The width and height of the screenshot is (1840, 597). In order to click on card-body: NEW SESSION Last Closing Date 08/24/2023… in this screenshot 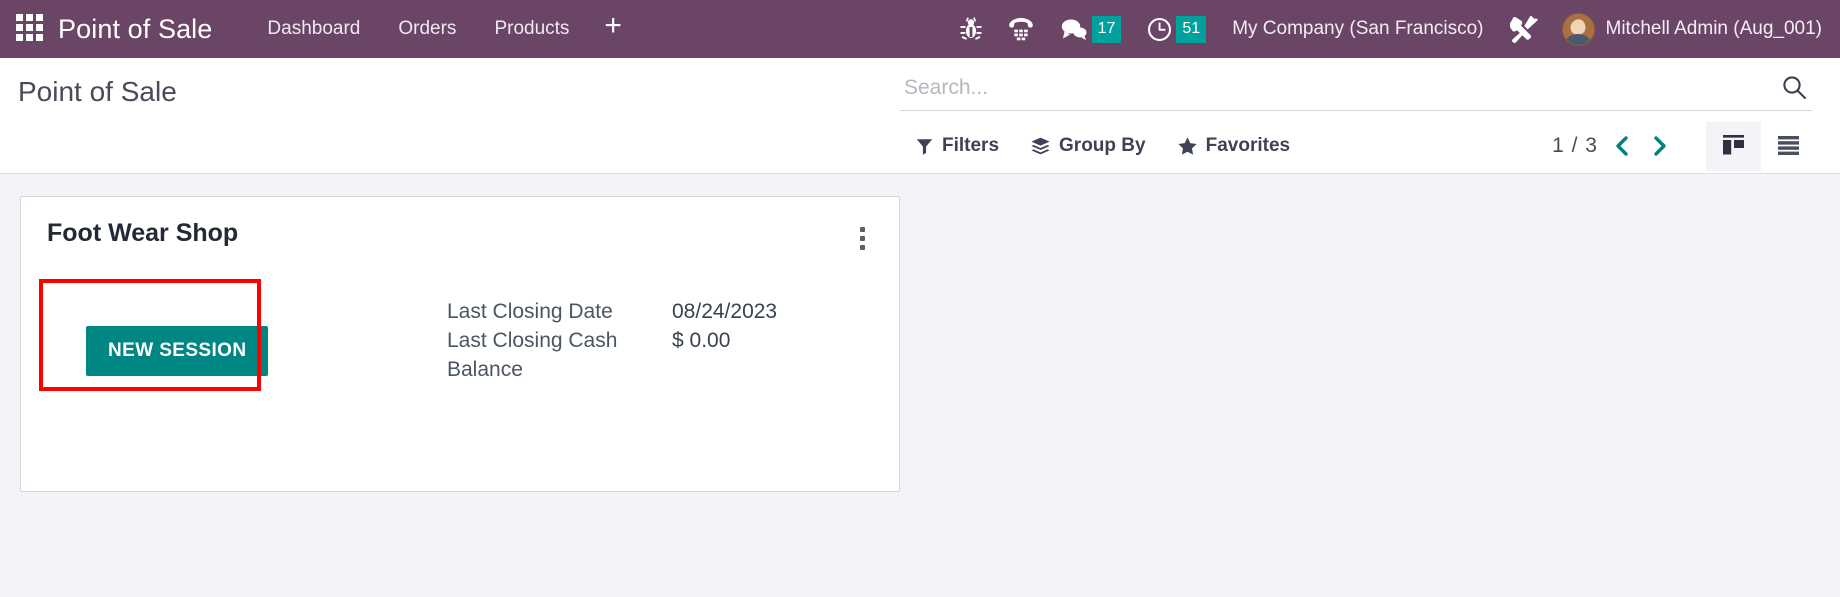, I will do `click(456, 335)`.